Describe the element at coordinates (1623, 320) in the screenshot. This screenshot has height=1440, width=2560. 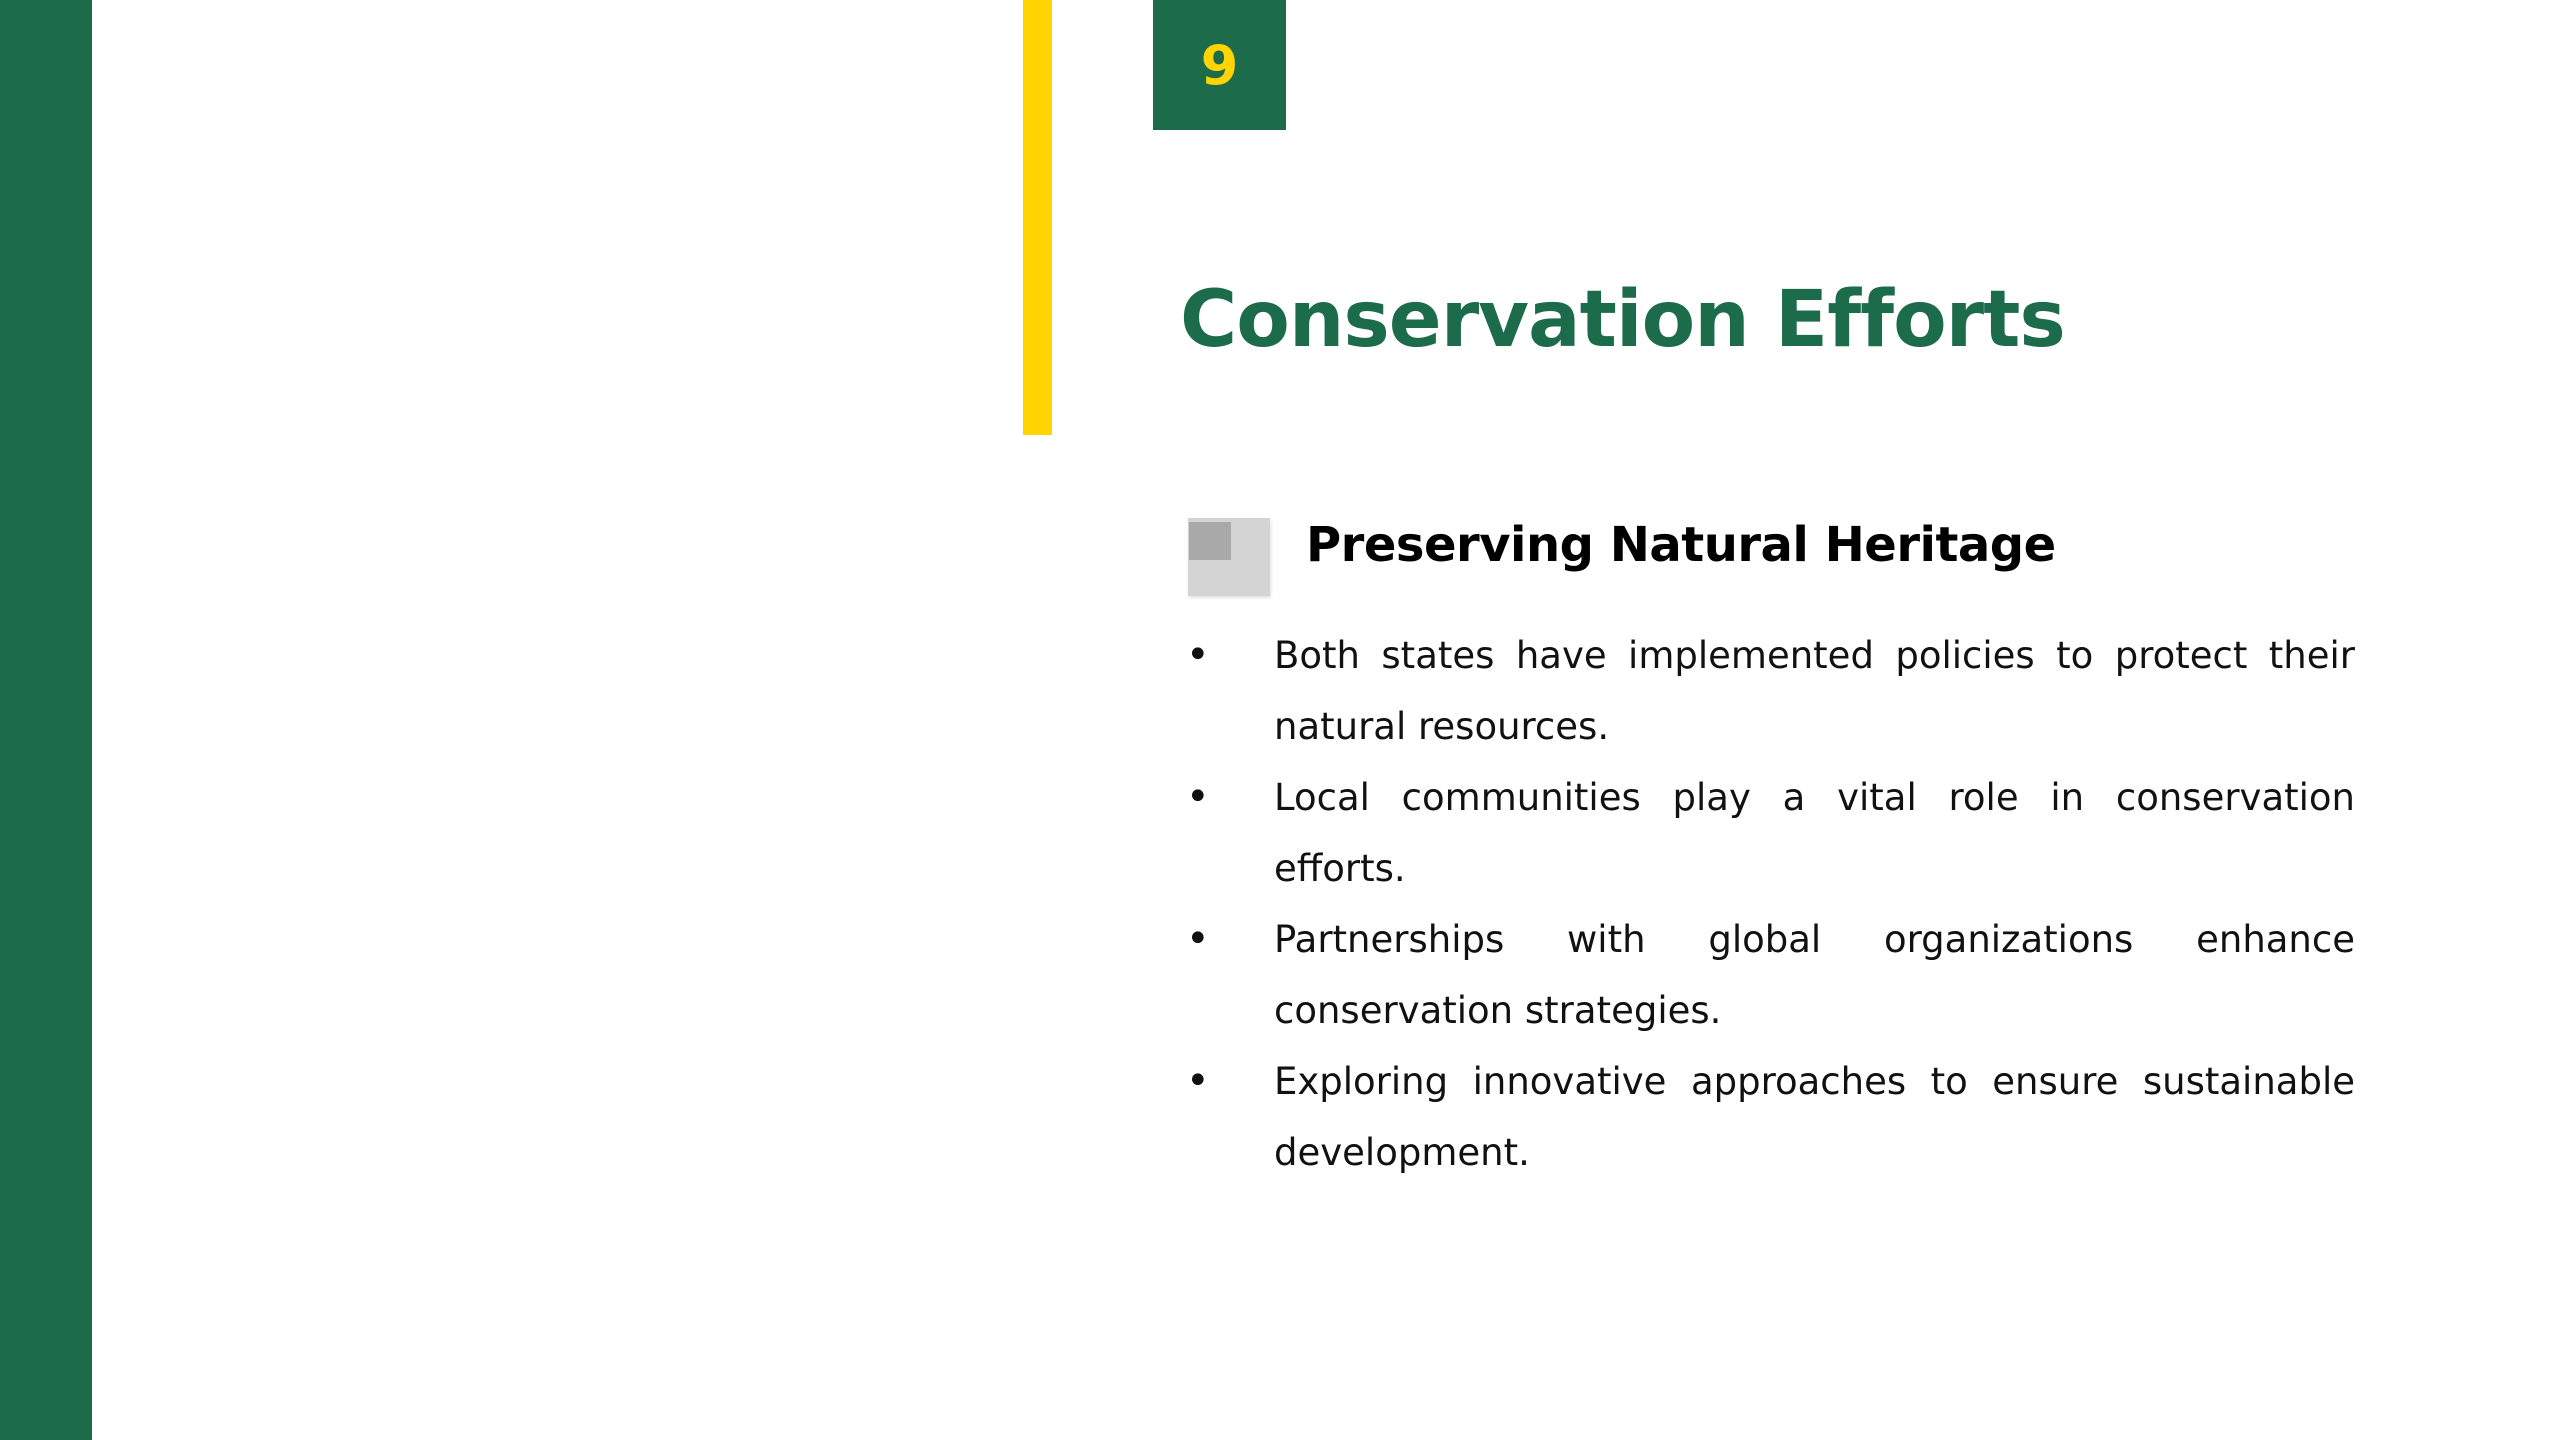
I see `slide-title: Conservation Efforts` at that location.